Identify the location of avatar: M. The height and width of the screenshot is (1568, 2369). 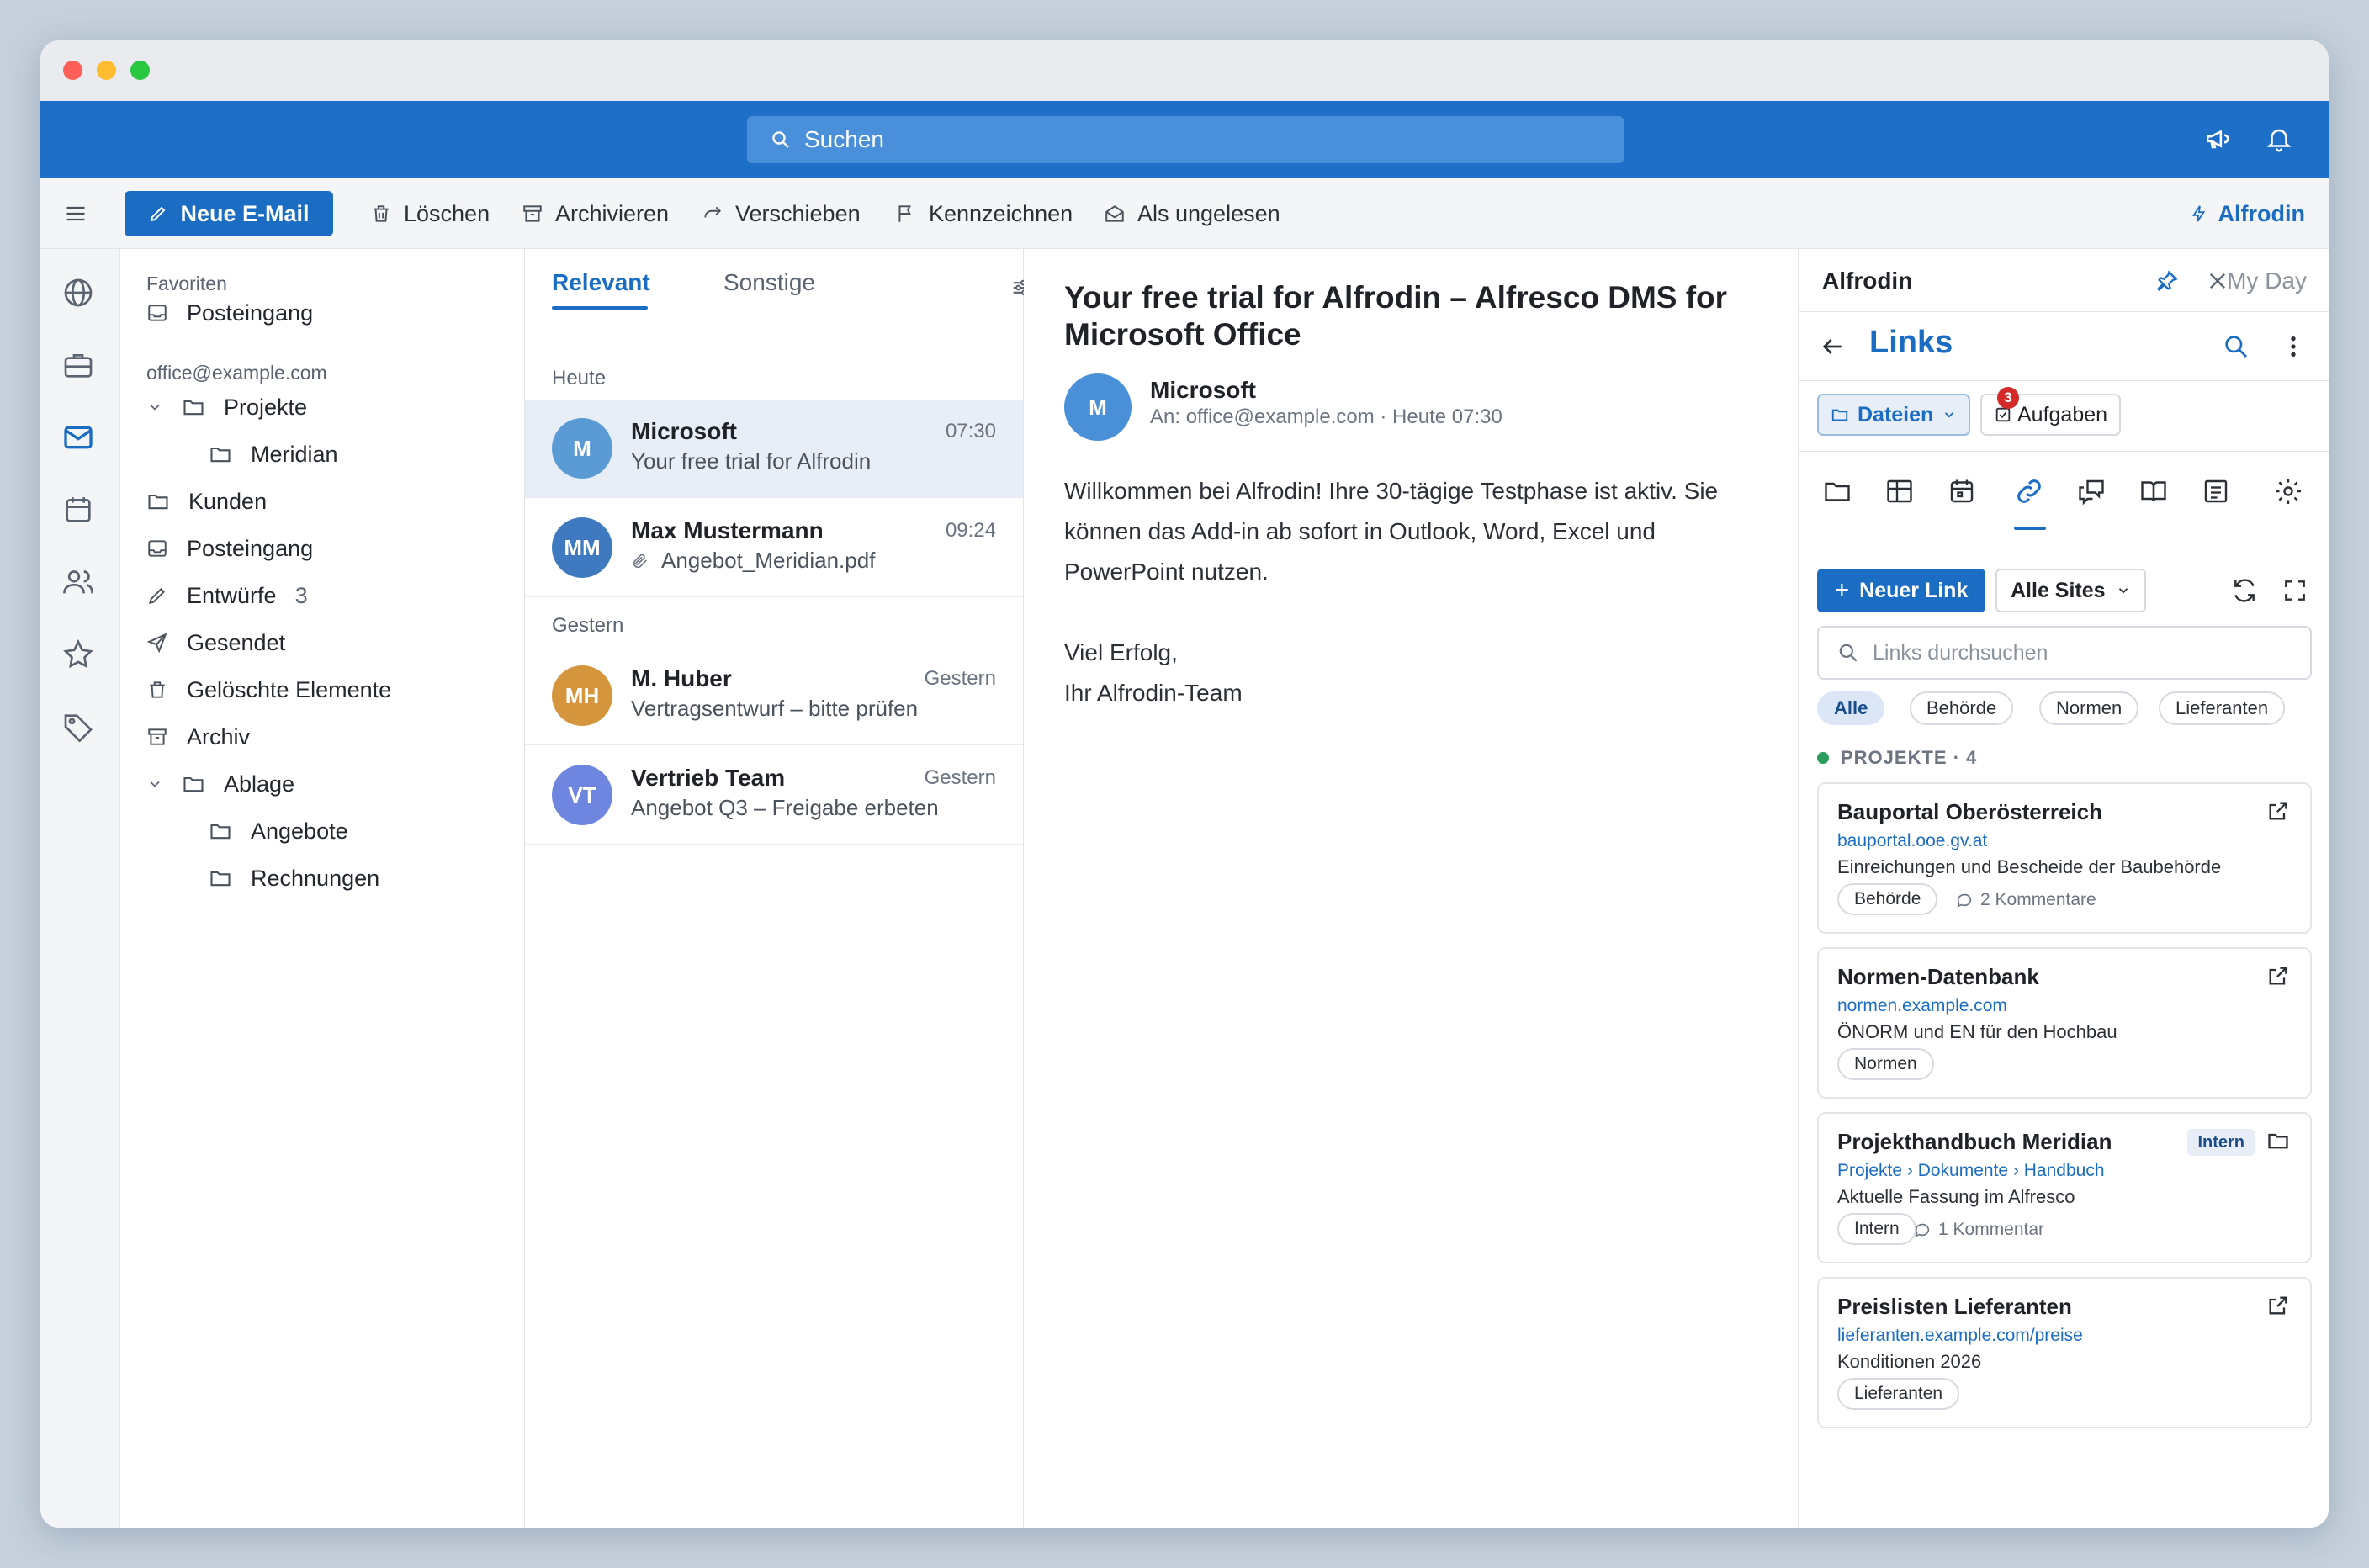
(582, 448).